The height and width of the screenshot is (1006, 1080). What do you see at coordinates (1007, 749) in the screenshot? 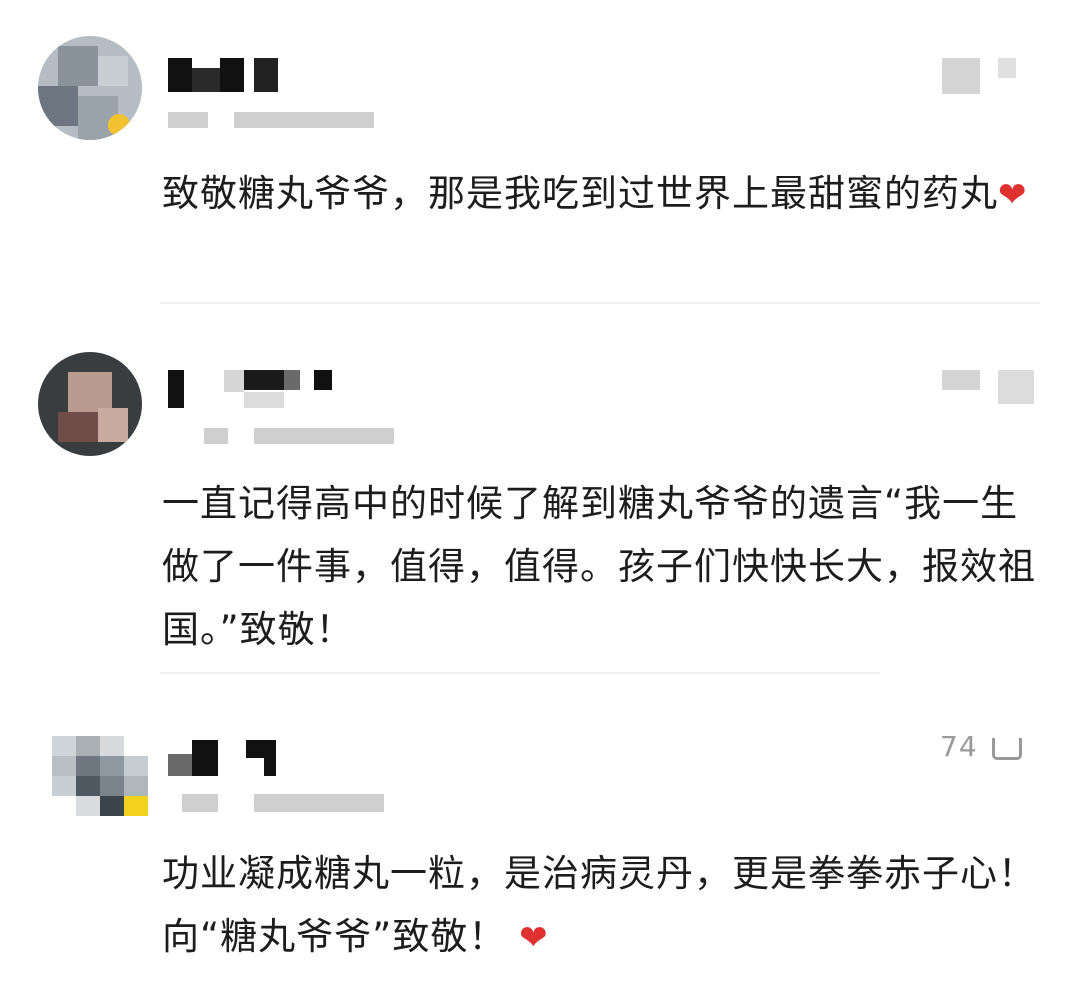
I see `thumb-up-icon` at bounding box center [1007, 749].